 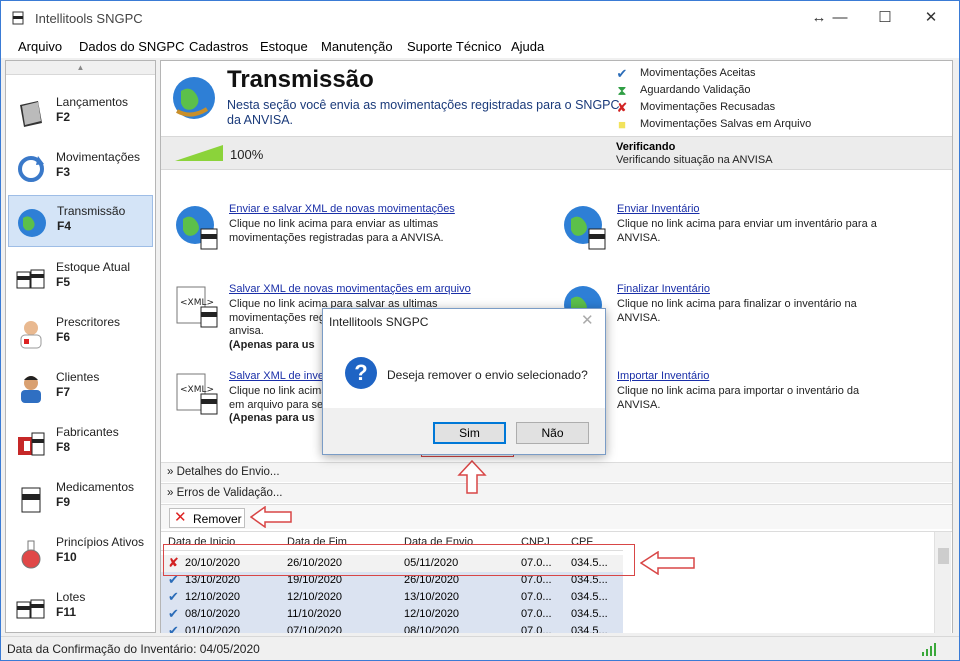 I want to click on progress-indicator, so click(x=199, y=153).